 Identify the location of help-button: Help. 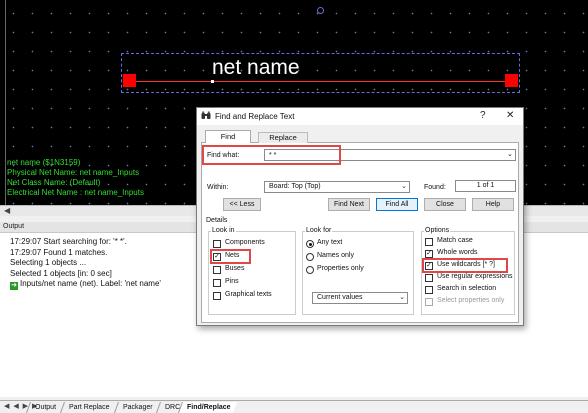
(493, 204).